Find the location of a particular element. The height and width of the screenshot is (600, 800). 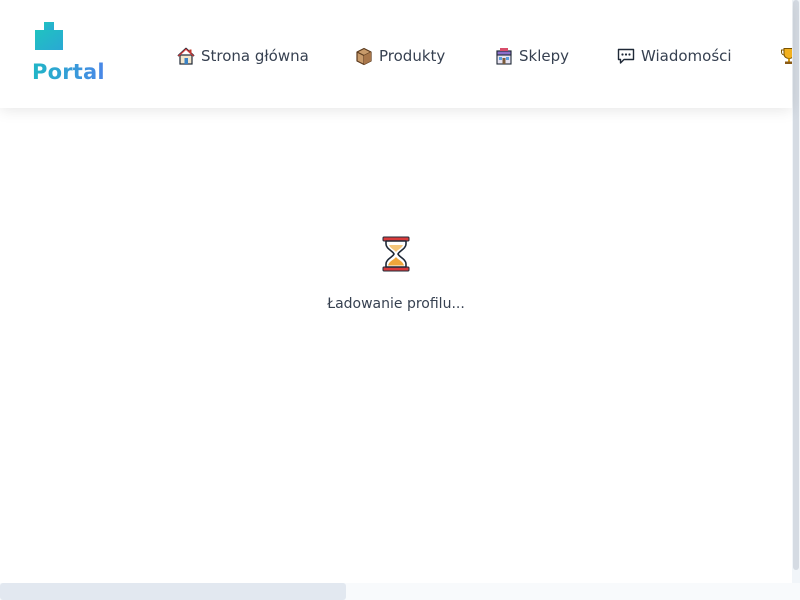

brand-logo: Portal is located at coordinates (72, 57).